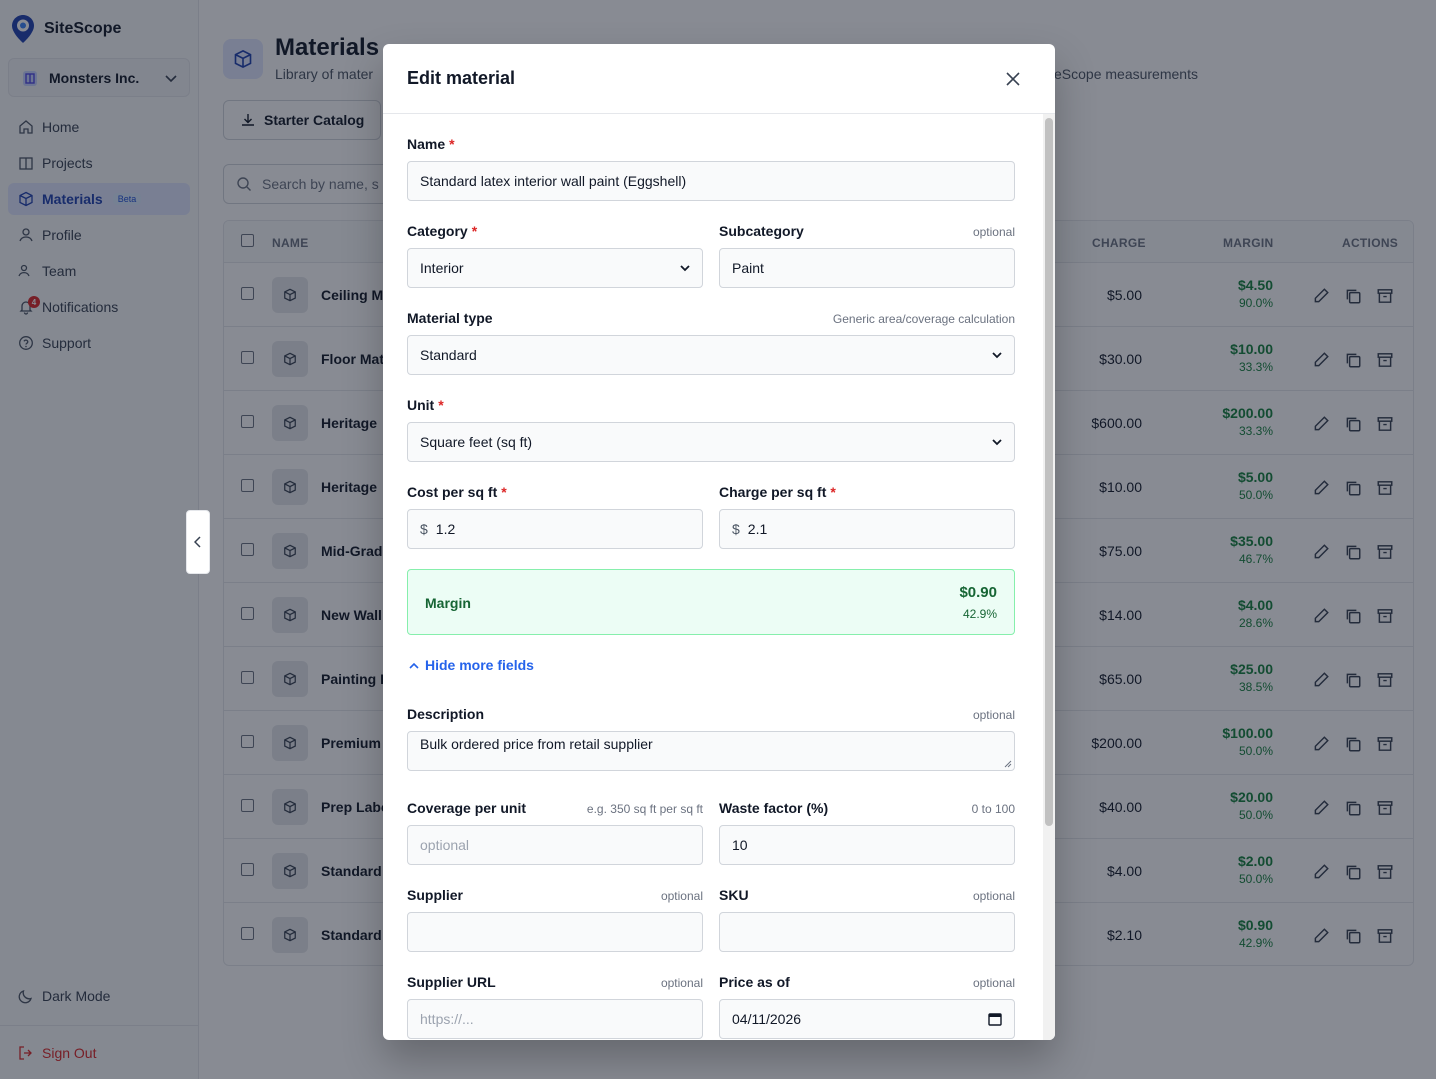 This screenshot has width=1436, height=1079. I want to click on resize-handle-icon, so click(1008, 764).